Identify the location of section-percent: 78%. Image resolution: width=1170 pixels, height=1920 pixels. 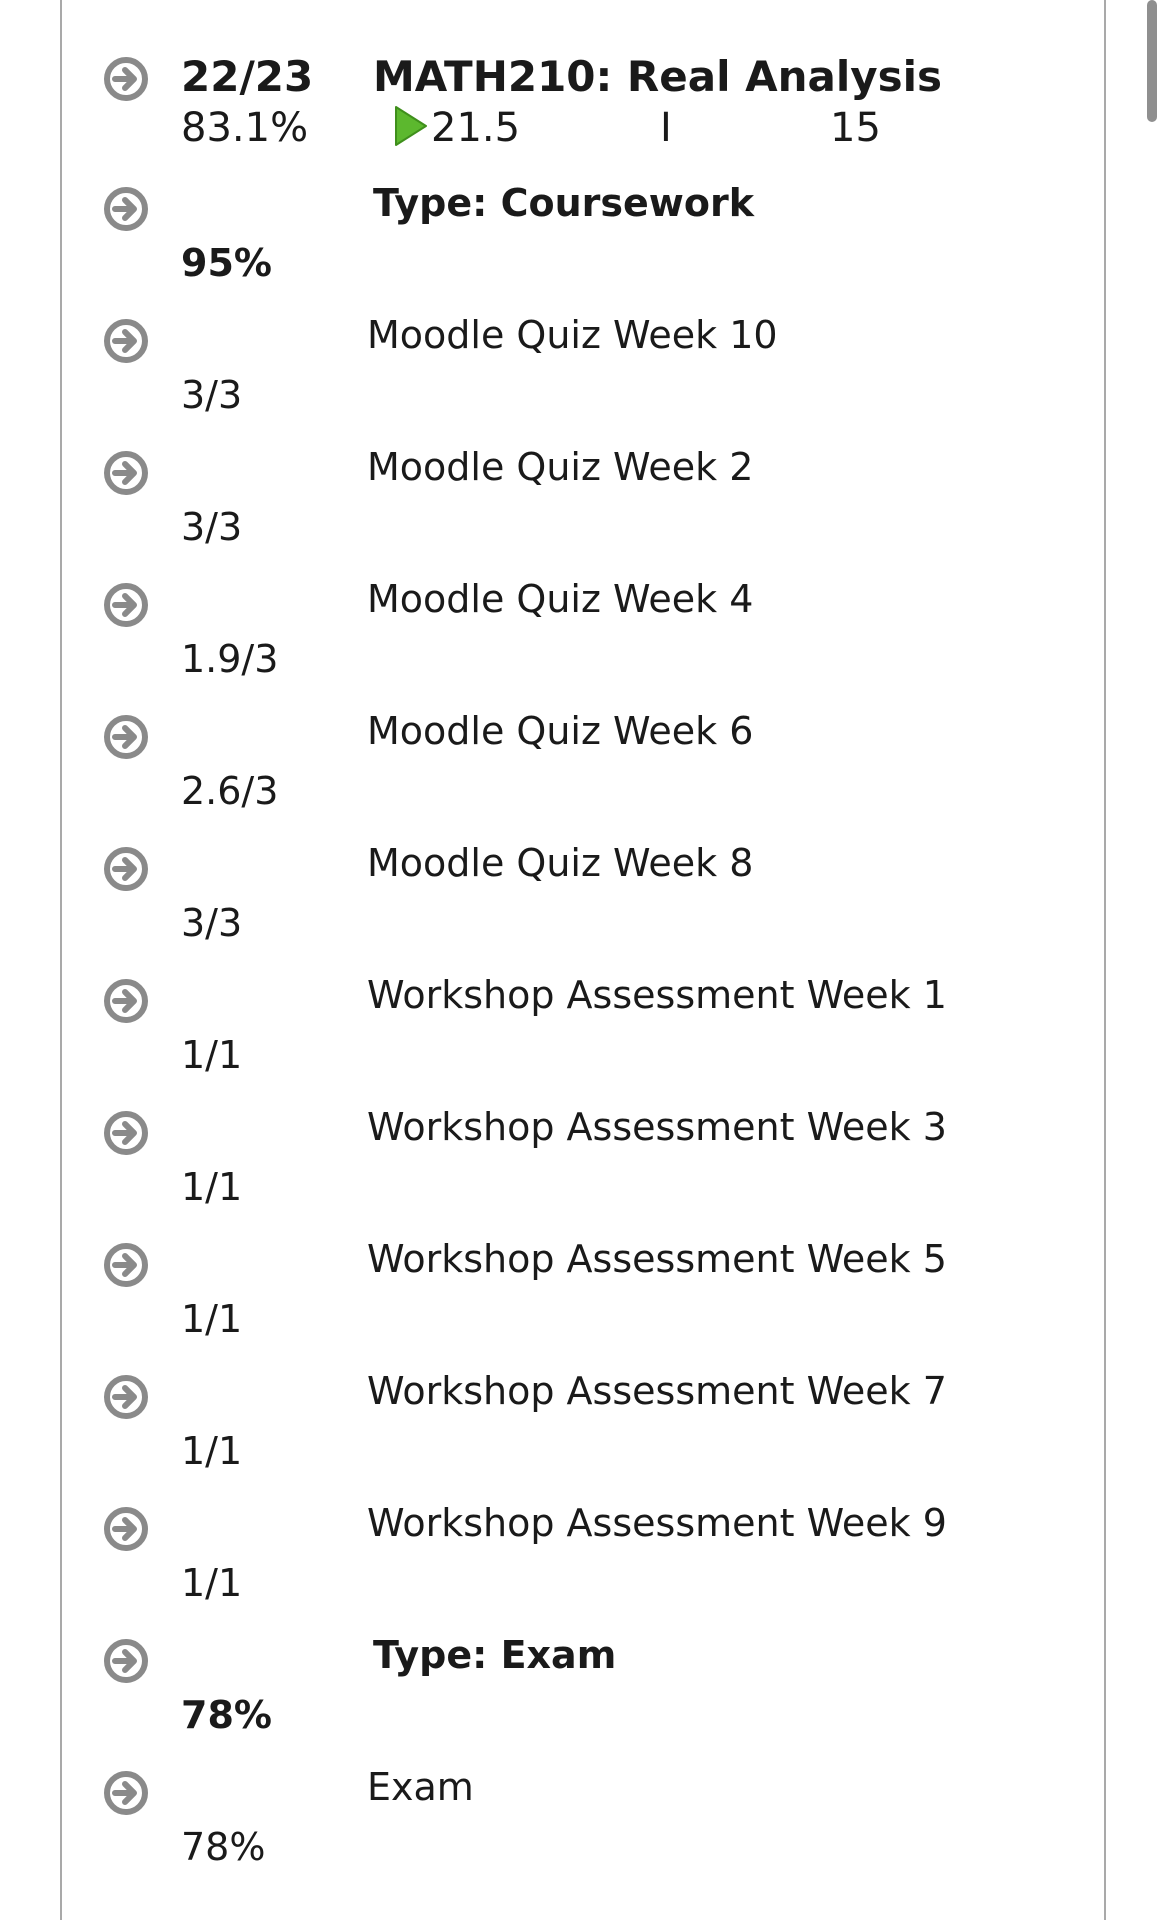
(226, 1715).